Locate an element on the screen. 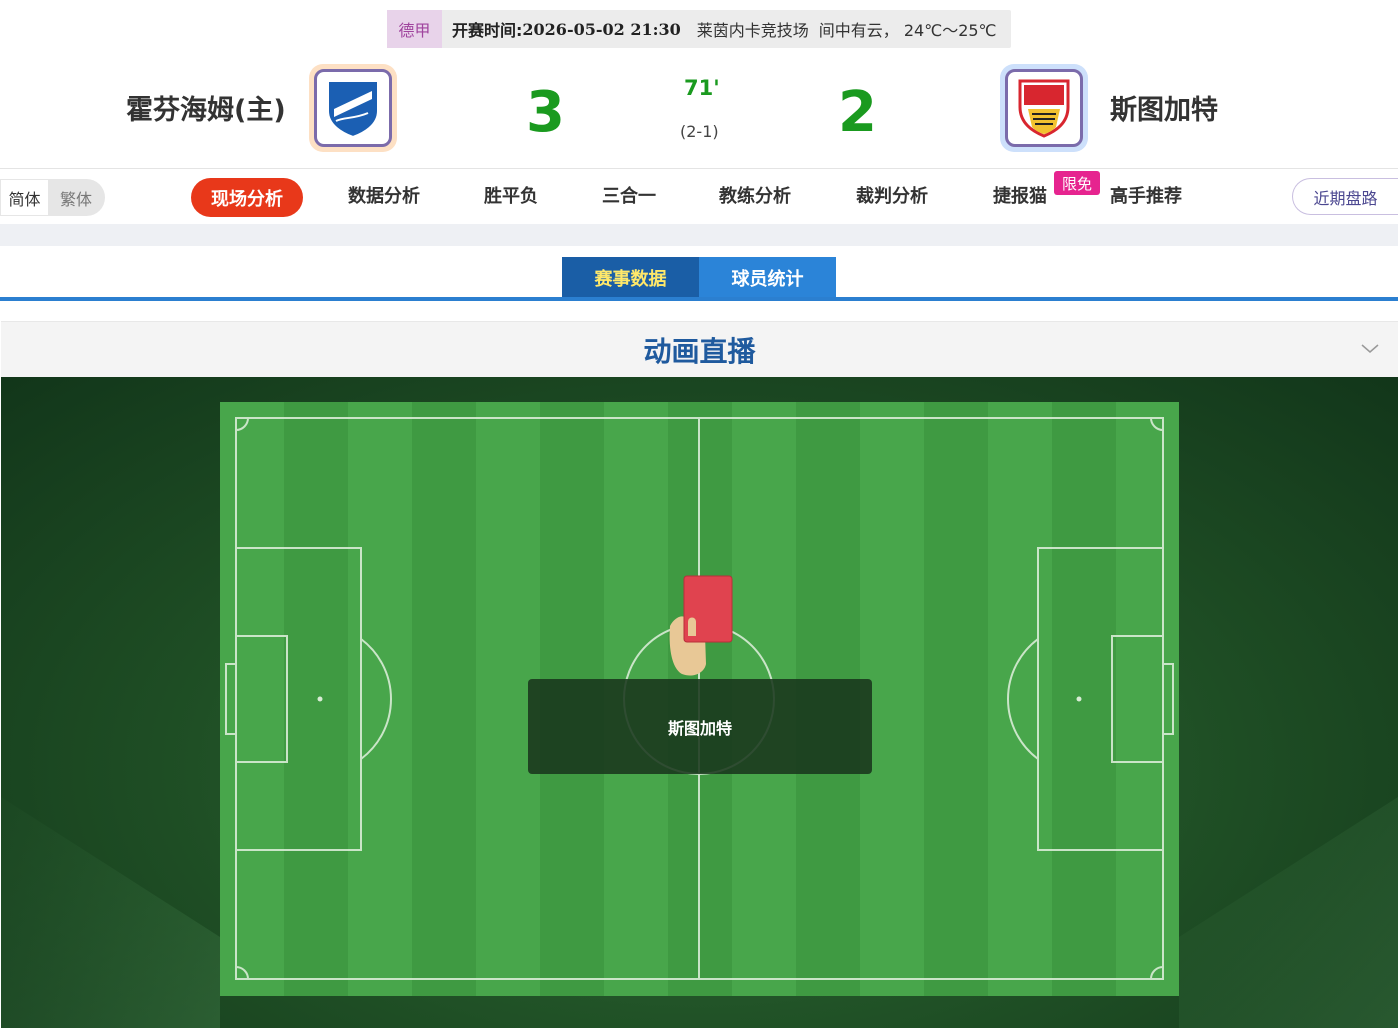 The width and height of the screenshot is (1398, 1028). language-toggle: 简体 繁体 is located at coordinates (52, 197).